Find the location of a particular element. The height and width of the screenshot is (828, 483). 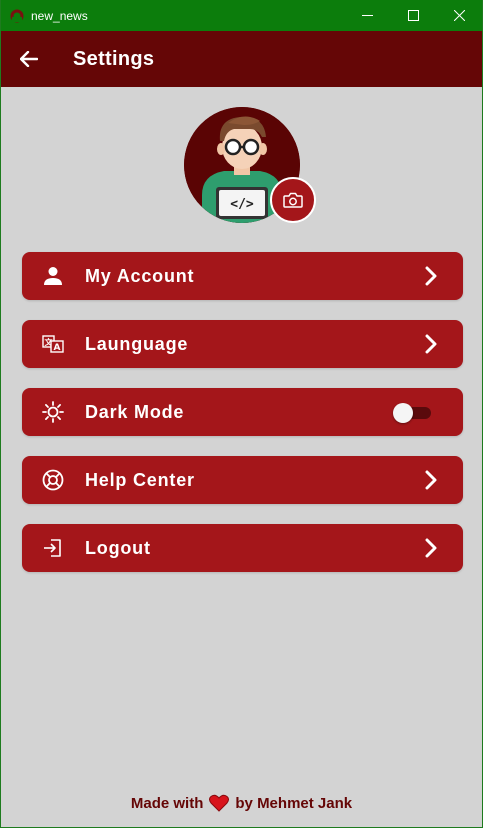

menu-item-my-account: My Account is located at coordinates (242, 276).